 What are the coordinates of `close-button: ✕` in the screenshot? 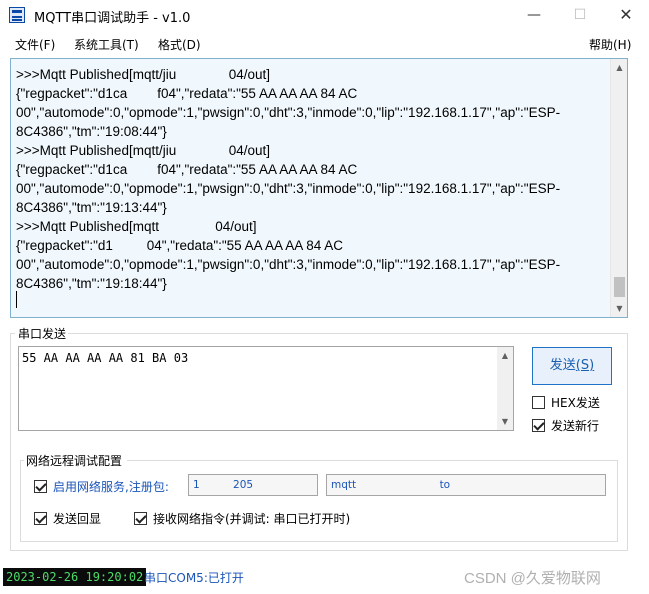 It's located at (626, 15).